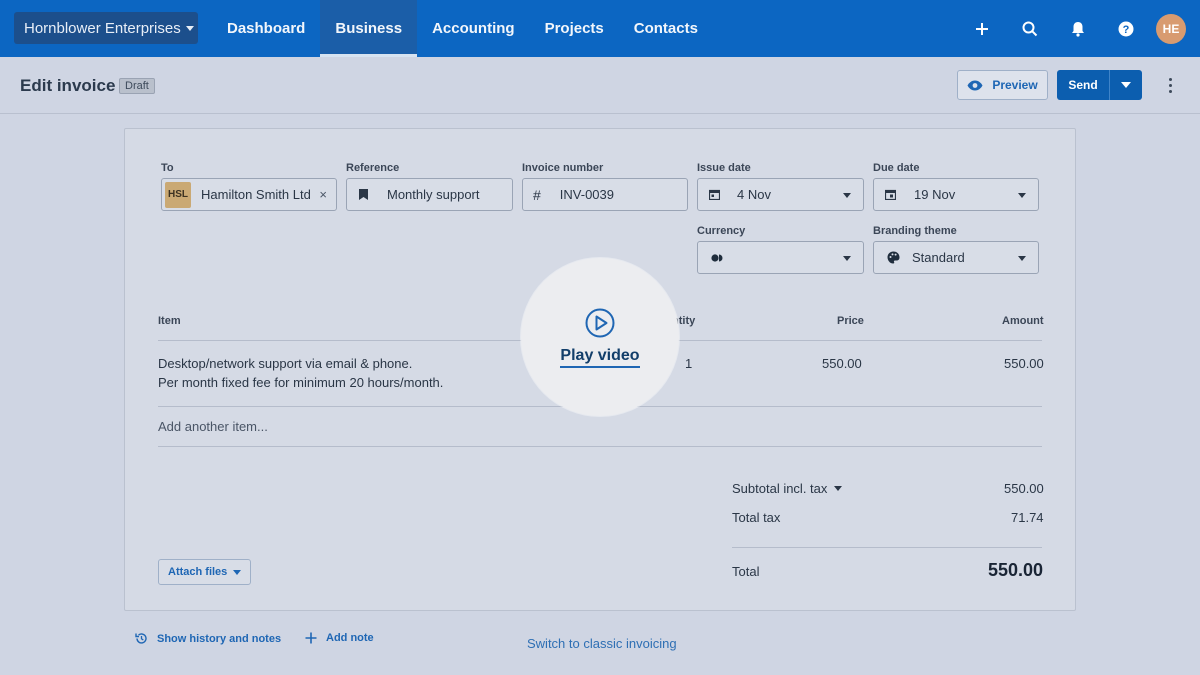 The width and height of the screenshot is (1200, 675). Describe the element at coordinates (724, 168) in the screenshot. I see `issue-date-label: Issue date` at that location.